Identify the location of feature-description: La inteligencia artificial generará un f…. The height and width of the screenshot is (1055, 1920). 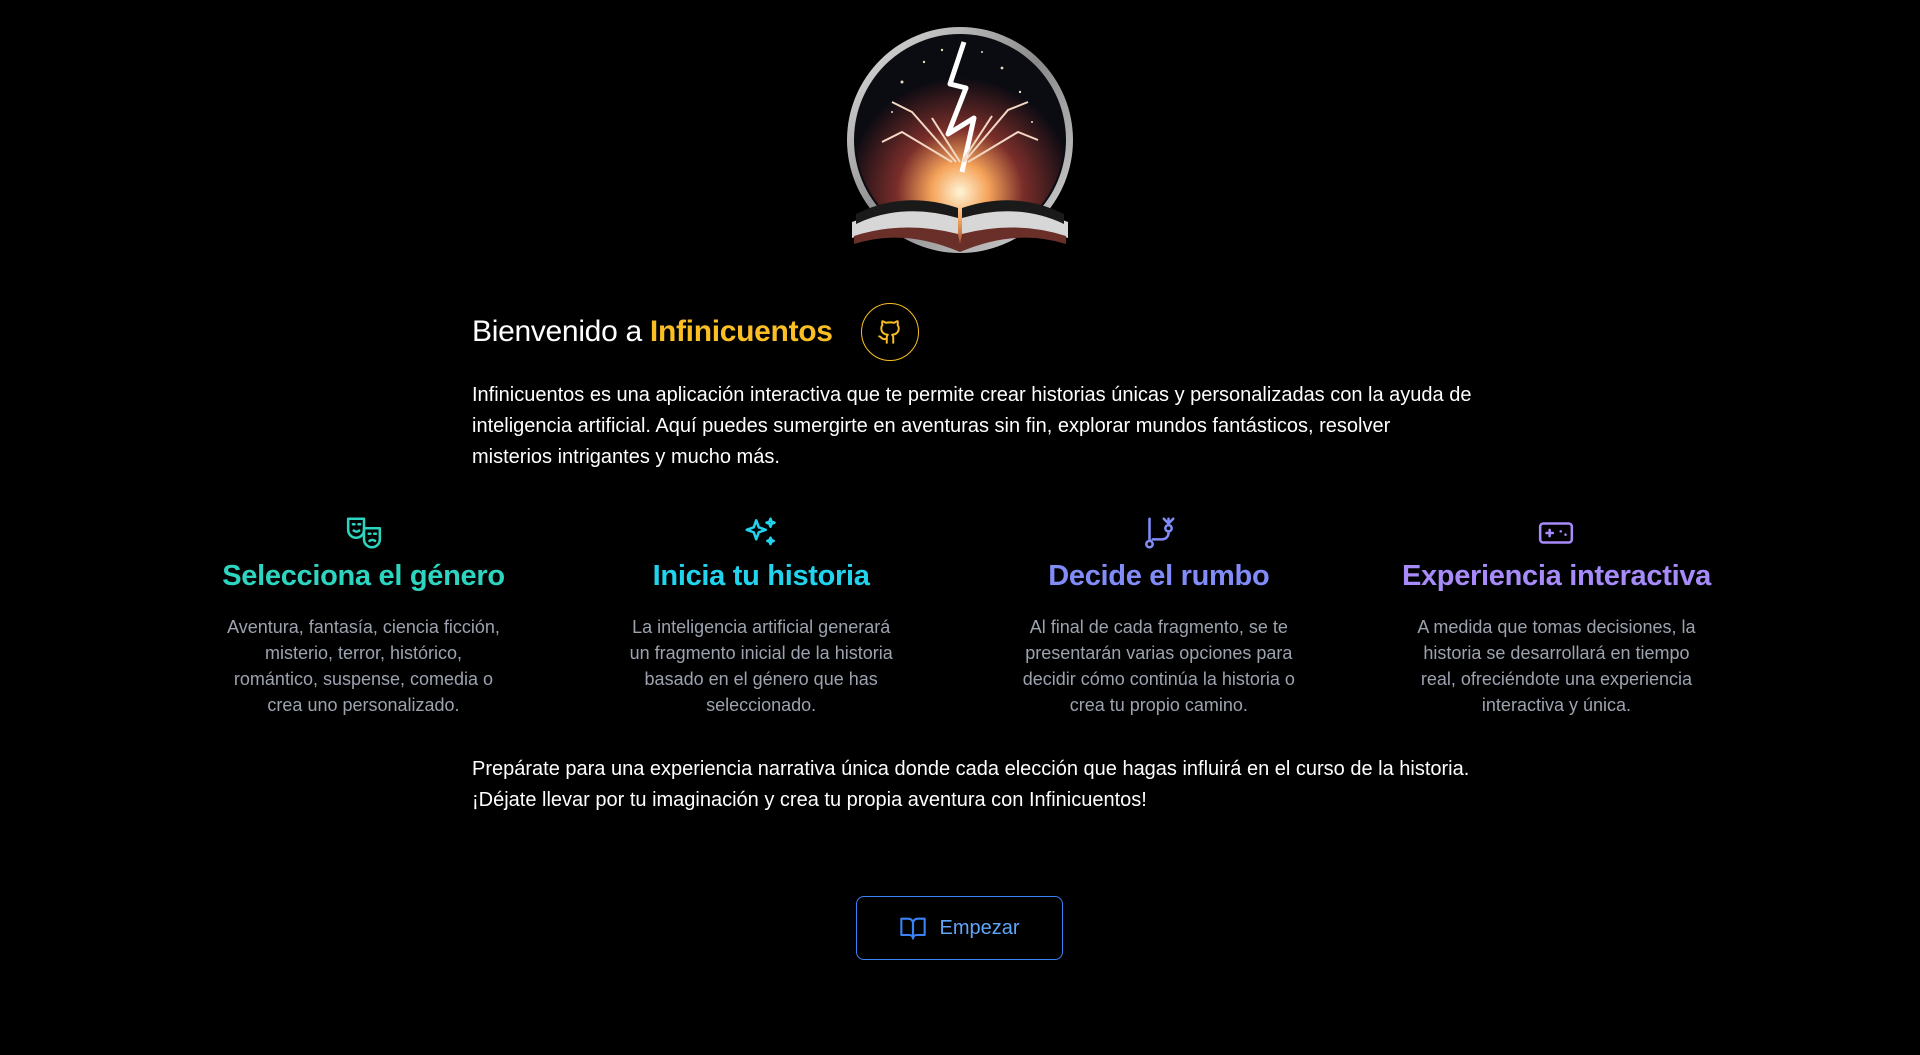
(761, 666).